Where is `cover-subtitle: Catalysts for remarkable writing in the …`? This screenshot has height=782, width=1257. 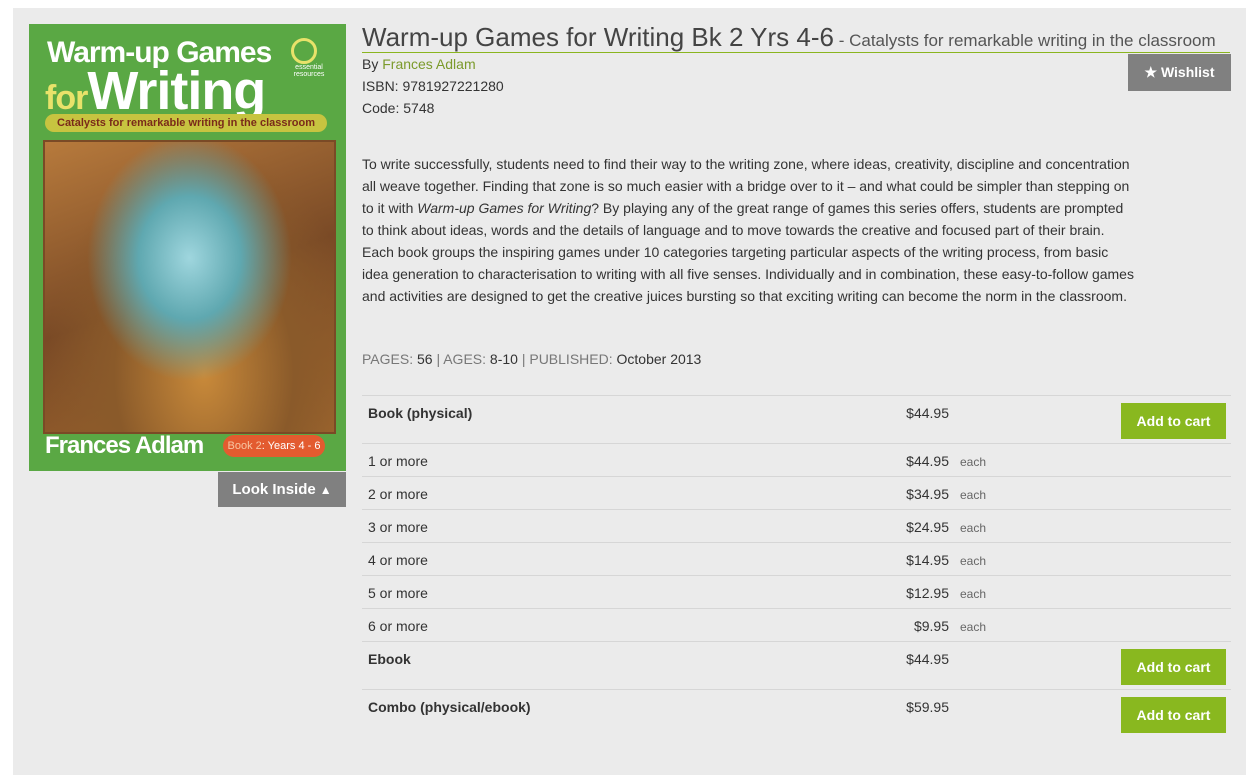
cover-subtitle: Catalysts for remarkable writing in the … is located at coordinates (186, 123).